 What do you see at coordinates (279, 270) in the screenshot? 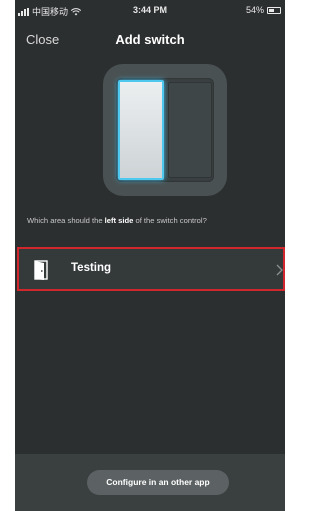
I see `chevron-right-icon` at bounding box center [279, 270].